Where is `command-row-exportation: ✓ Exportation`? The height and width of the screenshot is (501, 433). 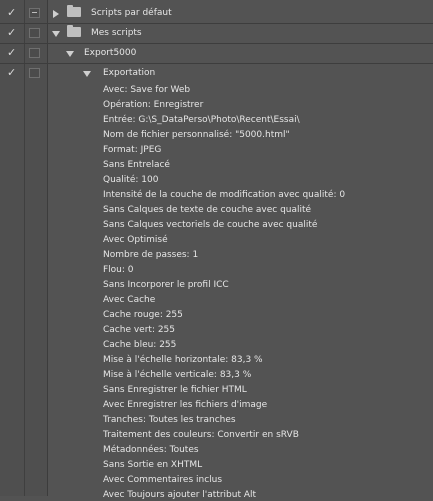
command-row-exportation: ✓ Exportation is located at coordinates (216, 74).